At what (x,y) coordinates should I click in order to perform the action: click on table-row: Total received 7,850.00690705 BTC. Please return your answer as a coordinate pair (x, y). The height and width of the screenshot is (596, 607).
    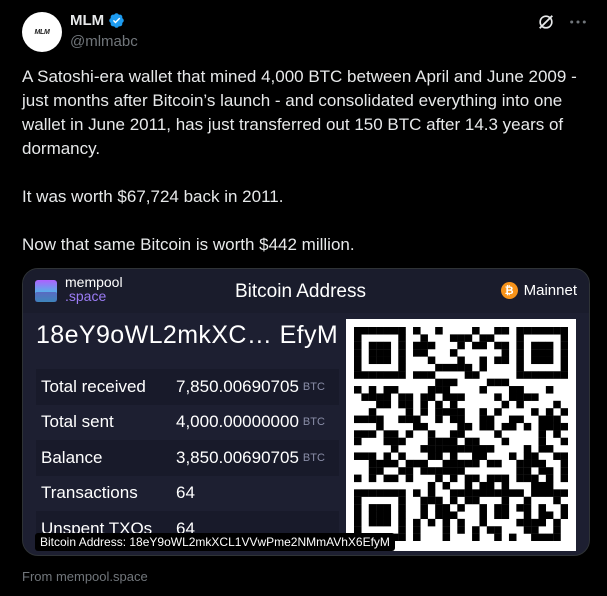
    Looking at the image, I should click on (187, 387).